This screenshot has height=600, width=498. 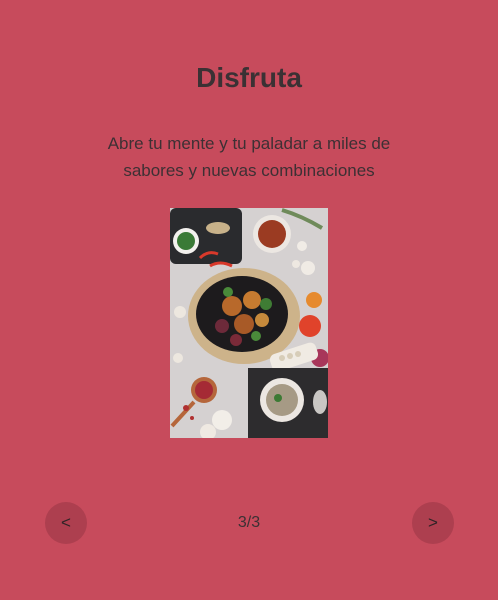 What do you see at coordinates (433, 523) in the screenshot?
I see `next-button: >` at bounding box center [433, 523].